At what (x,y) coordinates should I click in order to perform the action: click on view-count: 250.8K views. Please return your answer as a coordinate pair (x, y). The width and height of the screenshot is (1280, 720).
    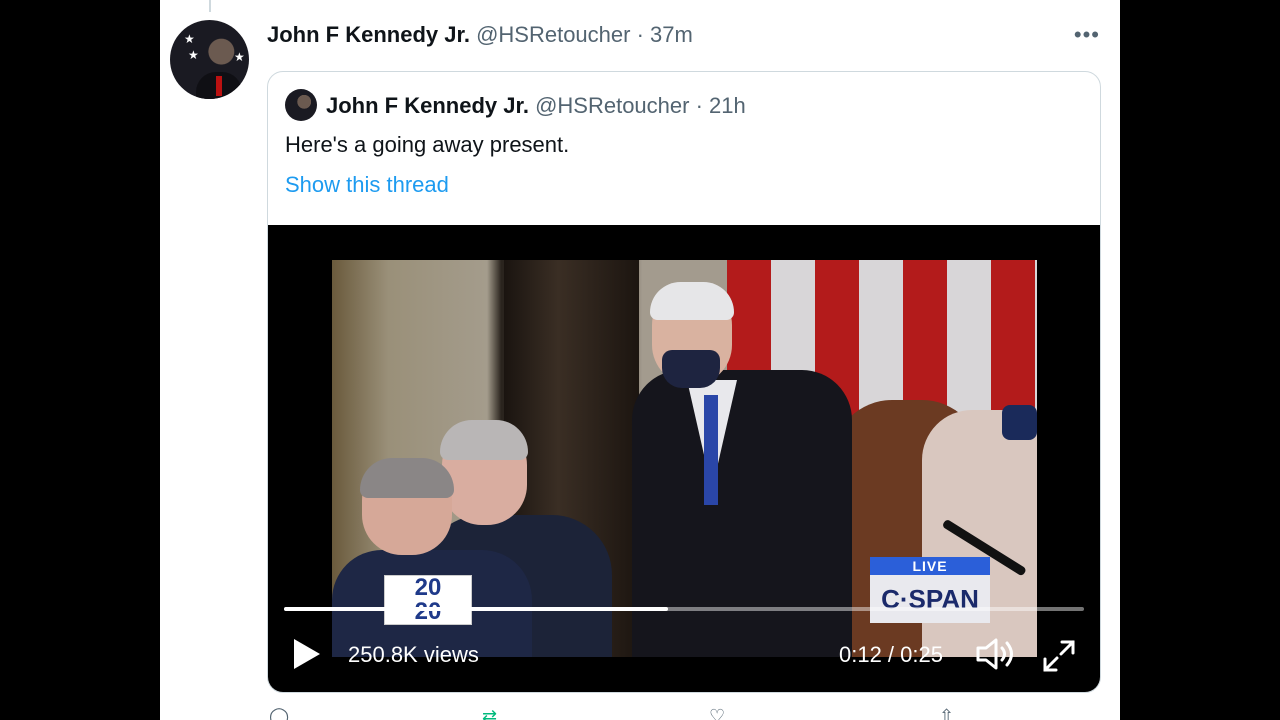
    Looking at the image, I should click on (413, 654).